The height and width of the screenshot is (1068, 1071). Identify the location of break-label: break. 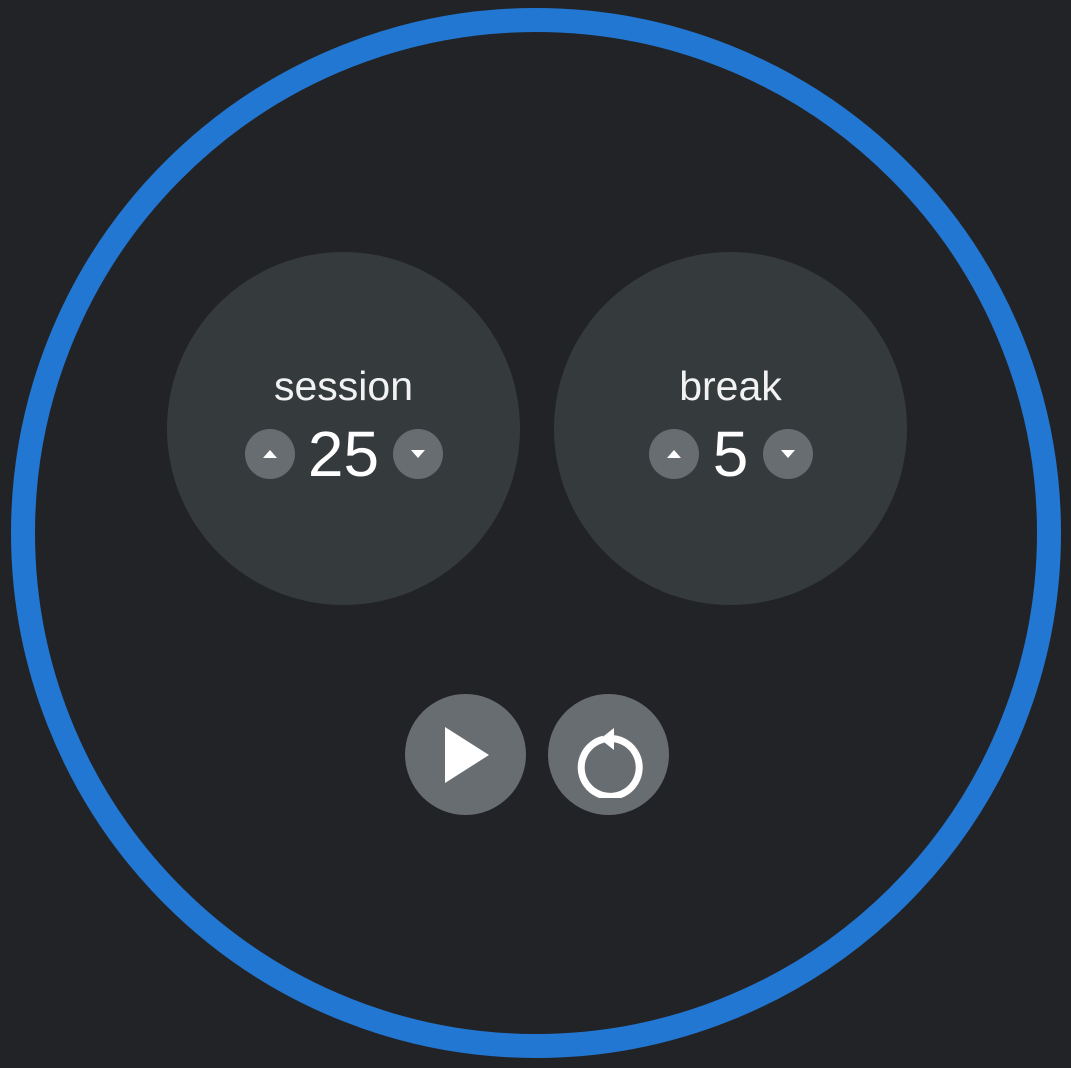
(730, 386).